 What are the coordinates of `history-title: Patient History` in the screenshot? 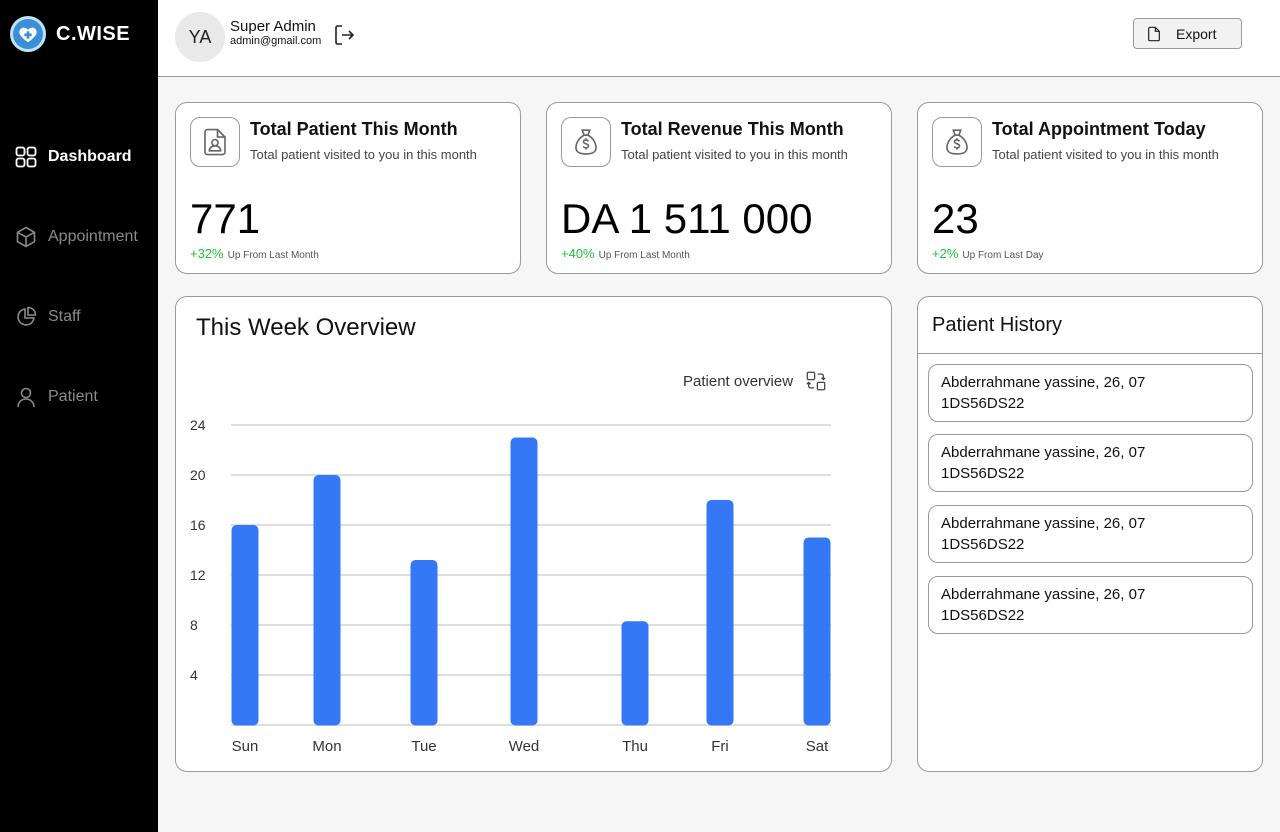 It's located at (997, 325).